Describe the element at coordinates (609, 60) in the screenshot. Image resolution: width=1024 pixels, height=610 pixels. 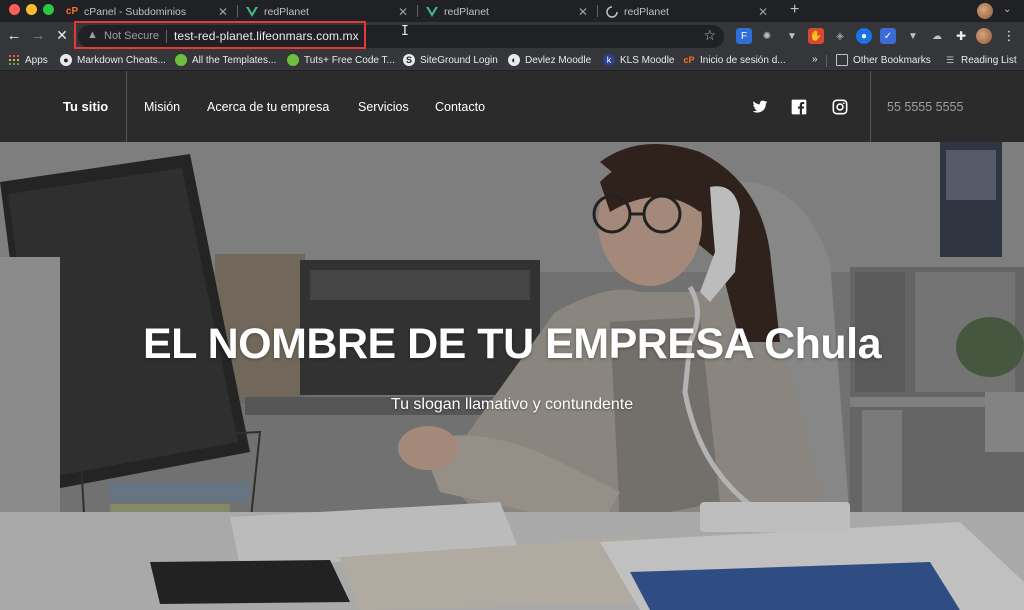
I see `kls-icon: k` at that location.